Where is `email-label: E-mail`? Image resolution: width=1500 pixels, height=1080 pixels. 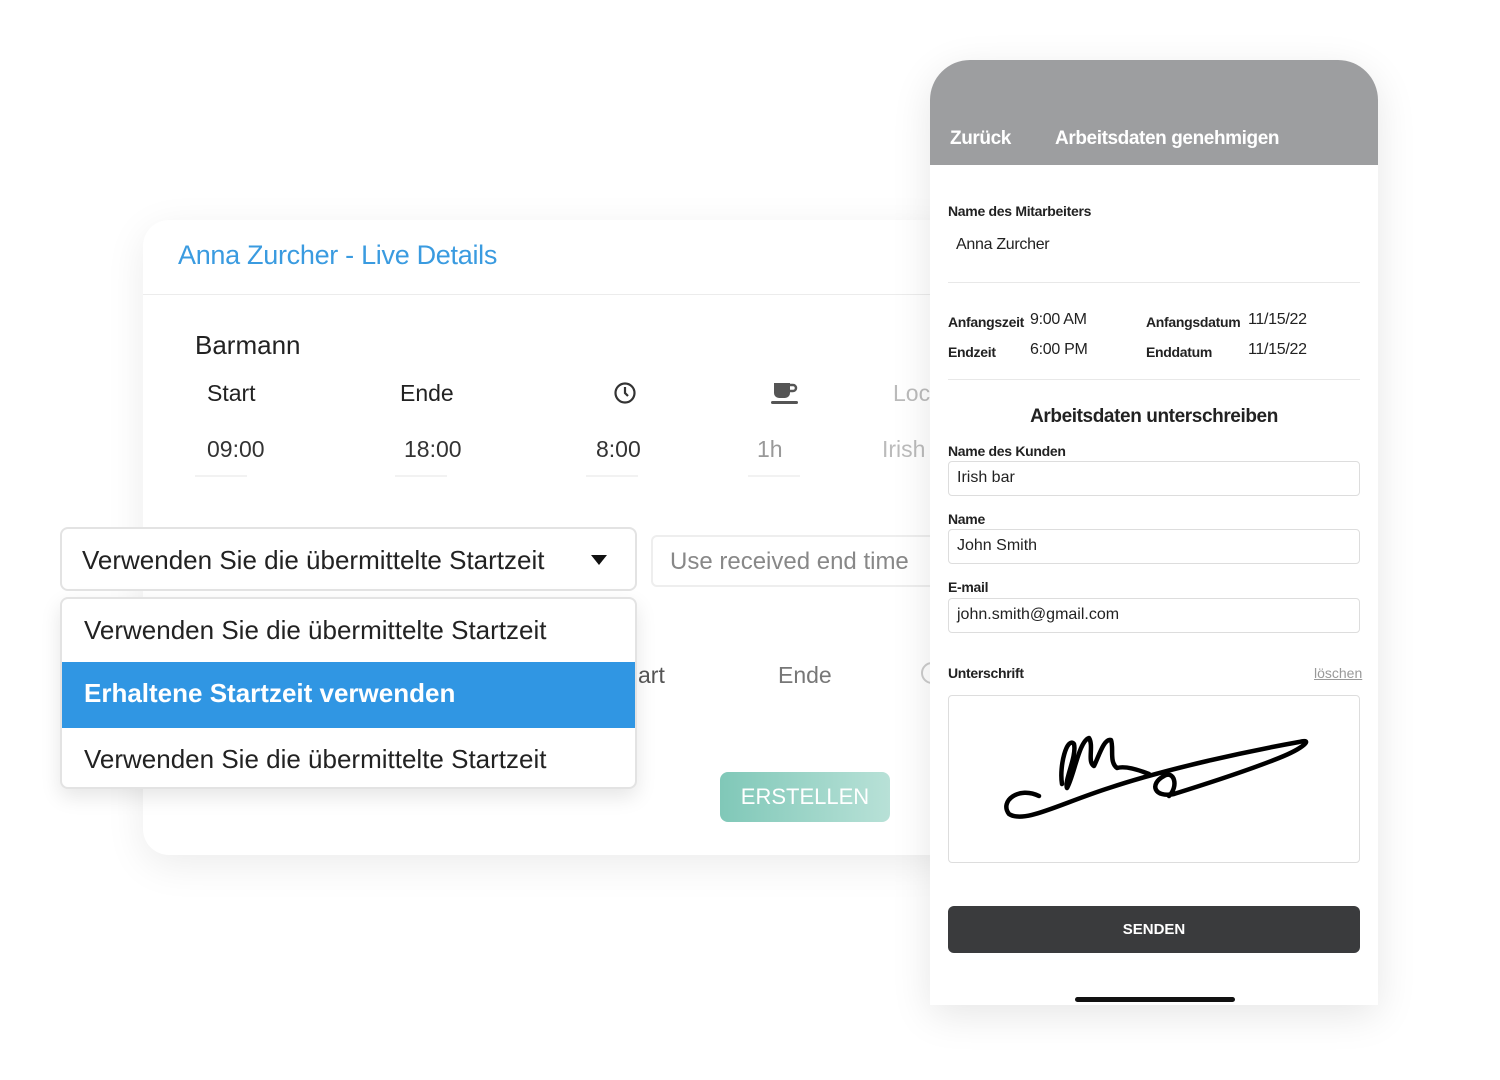
email-label: E-mail is located at coordinates (968, 587).